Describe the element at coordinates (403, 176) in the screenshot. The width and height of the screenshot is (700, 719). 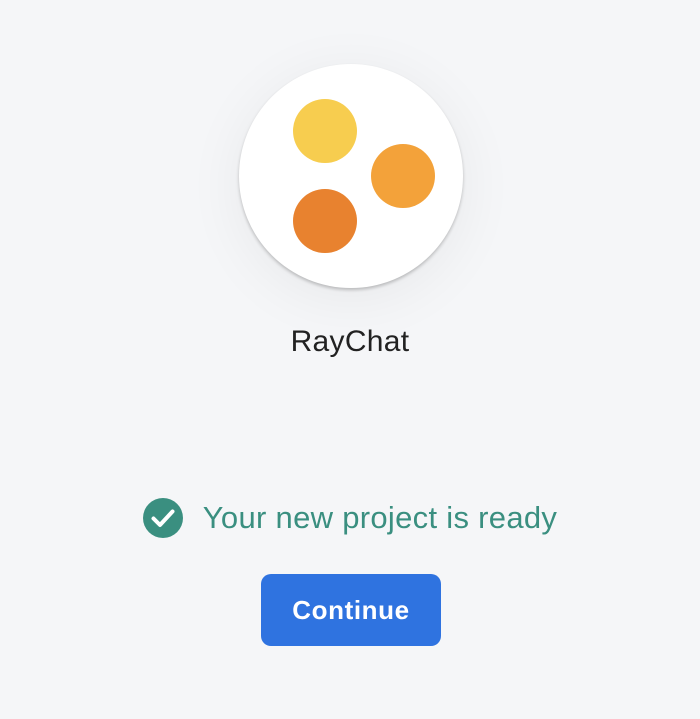
I see `logo-dot-orange` at that location.